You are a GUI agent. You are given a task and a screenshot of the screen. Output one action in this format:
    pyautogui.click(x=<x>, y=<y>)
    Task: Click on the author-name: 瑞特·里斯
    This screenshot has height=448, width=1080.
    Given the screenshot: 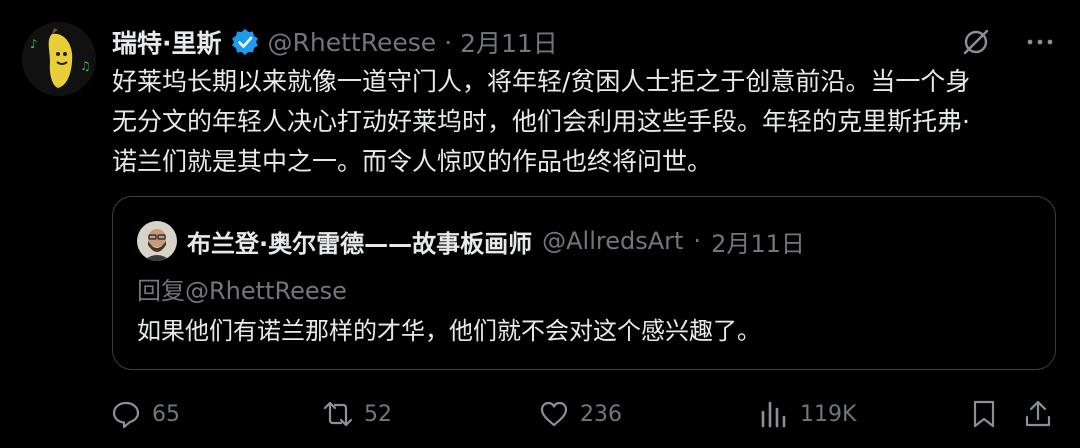 What is the action you would take?
    pyautogui.click(x=167, y=42)
    